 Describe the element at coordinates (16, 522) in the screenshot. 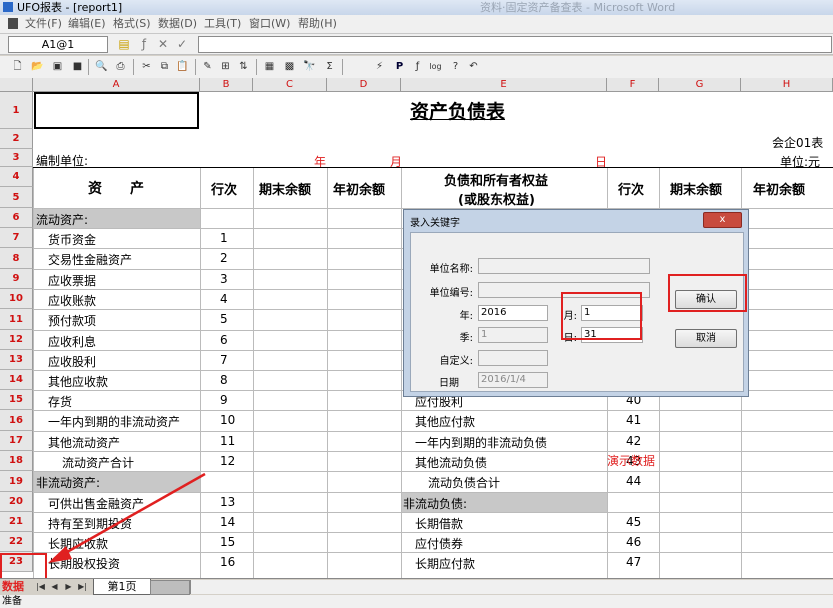

I see `row-header: 21` at that location.